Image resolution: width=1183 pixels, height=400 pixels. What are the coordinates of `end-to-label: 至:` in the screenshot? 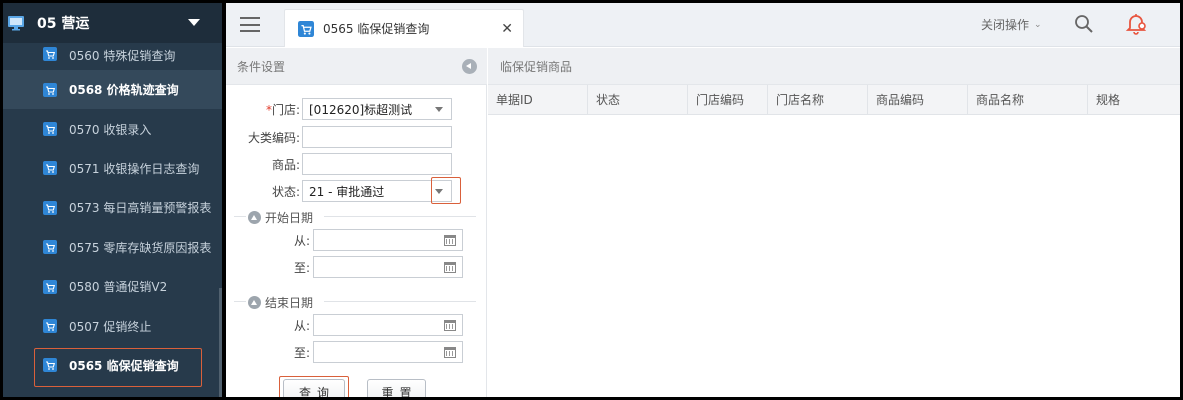 It's located at (301, 352).